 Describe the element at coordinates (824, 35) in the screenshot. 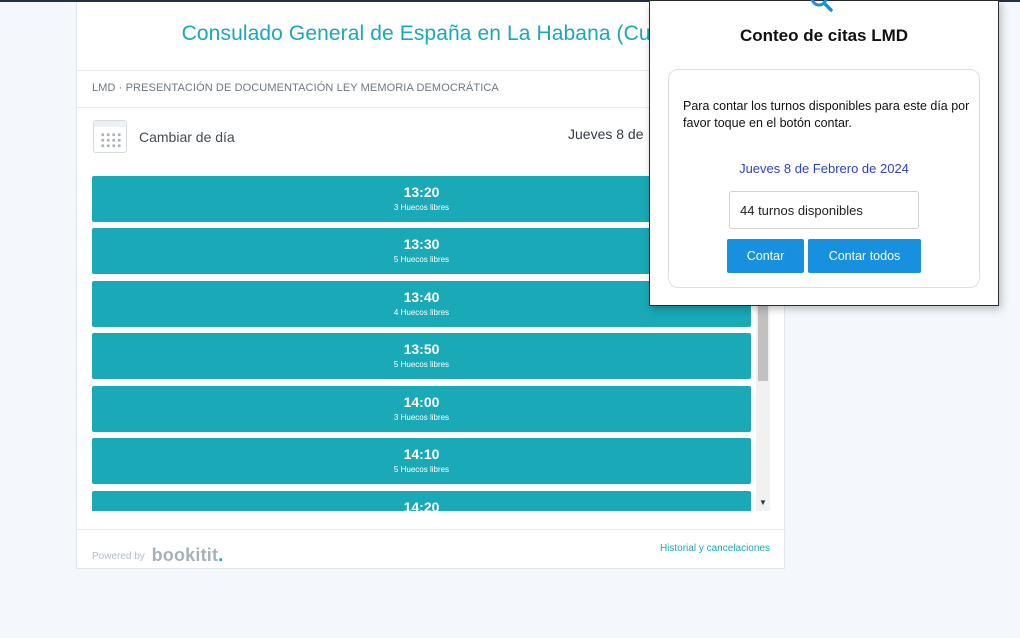

I see `popup-title: Conteo de citas LMD` at that location.